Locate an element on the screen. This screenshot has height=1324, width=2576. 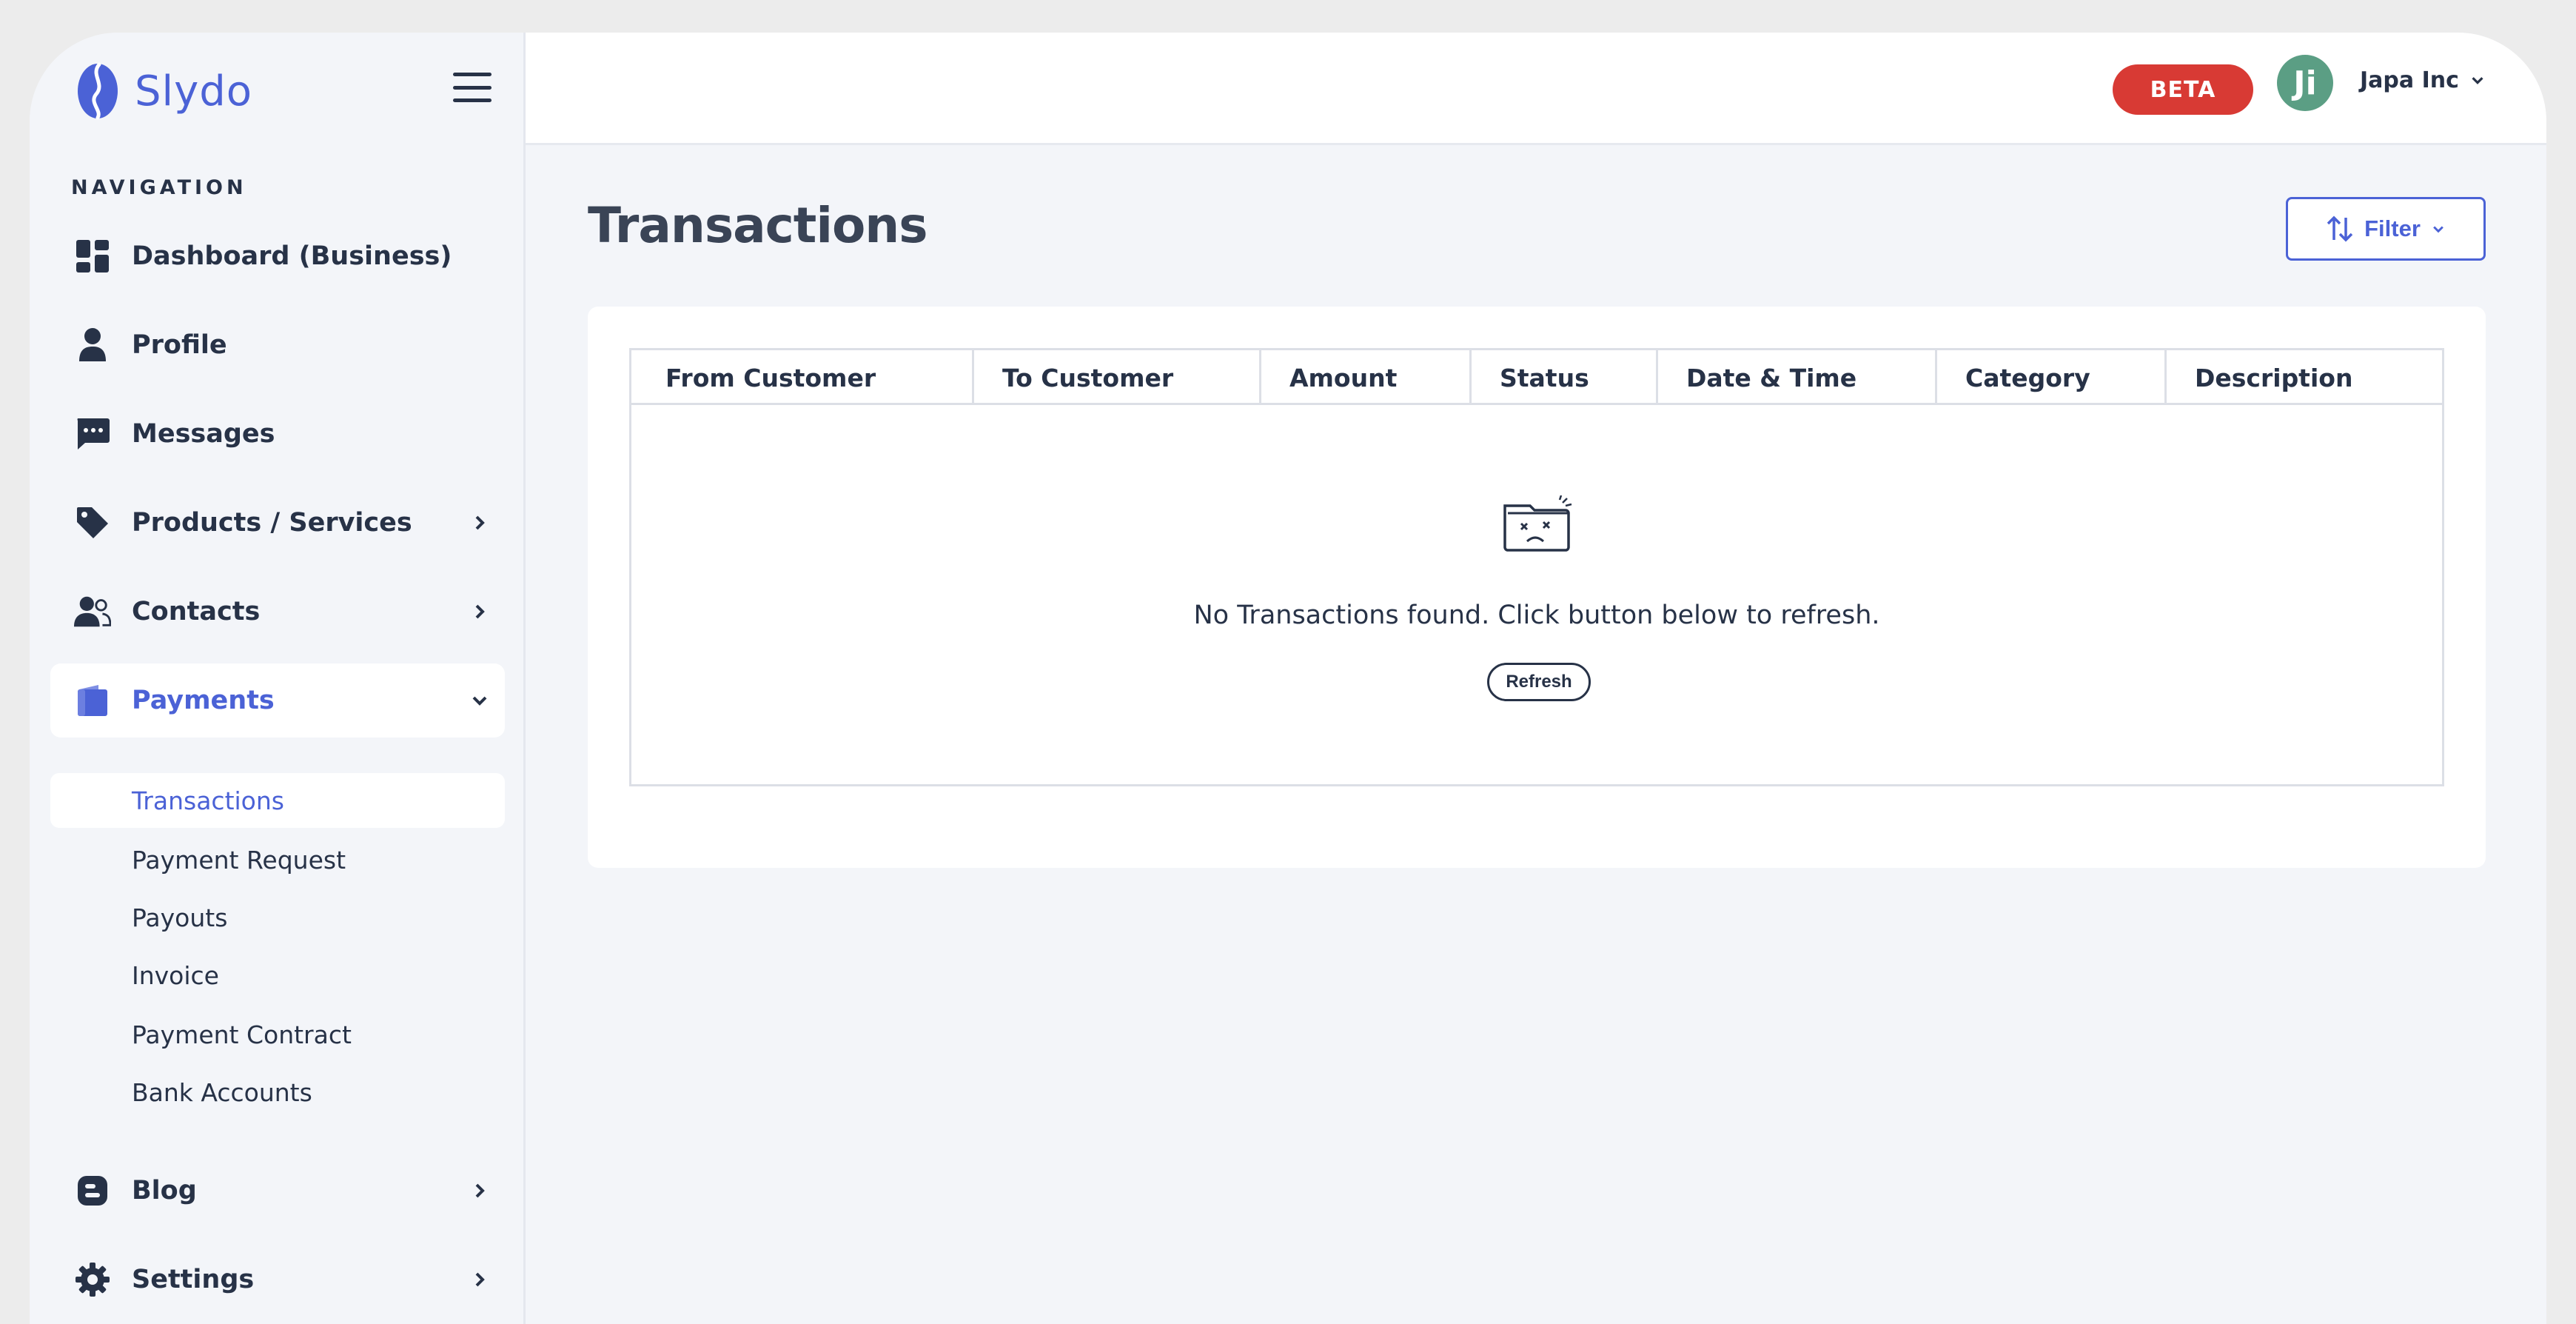
sidebar-item-profile: Profile is located at coordinates (277, 345).